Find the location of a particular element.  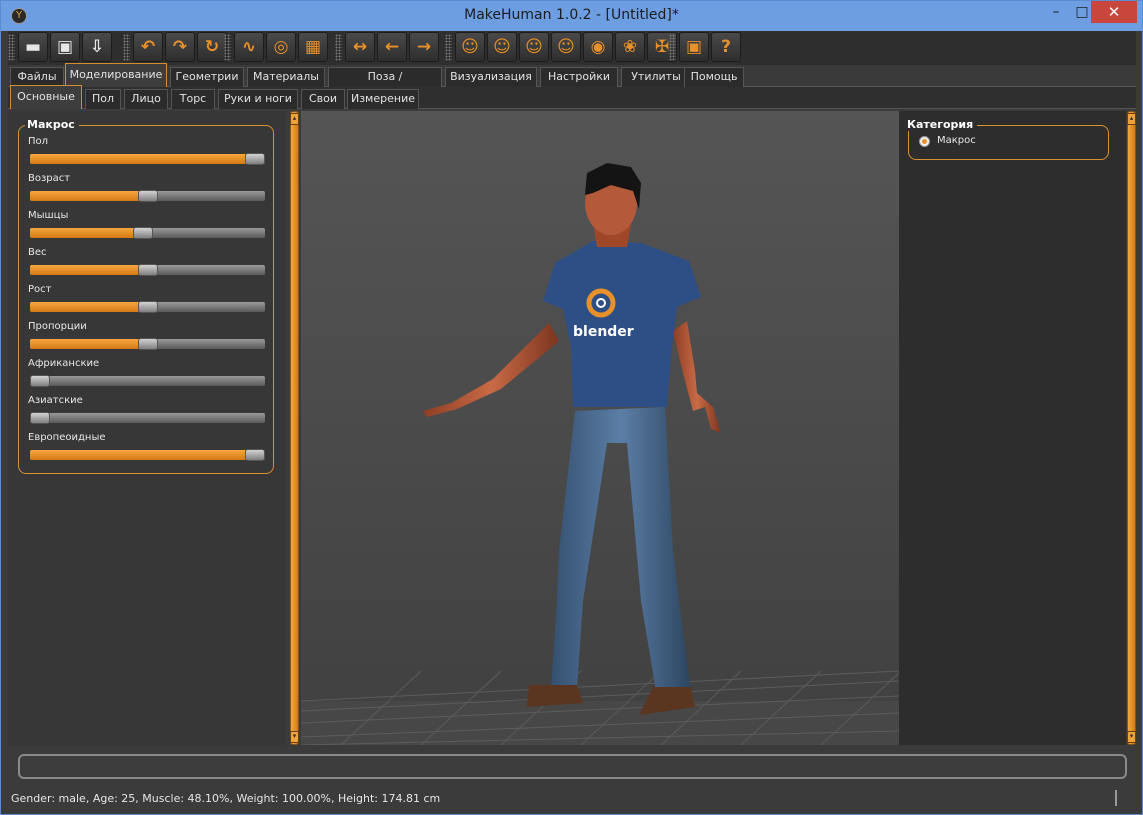

toolbar-button-icon: ◉ is located at coordinates (598, 47).